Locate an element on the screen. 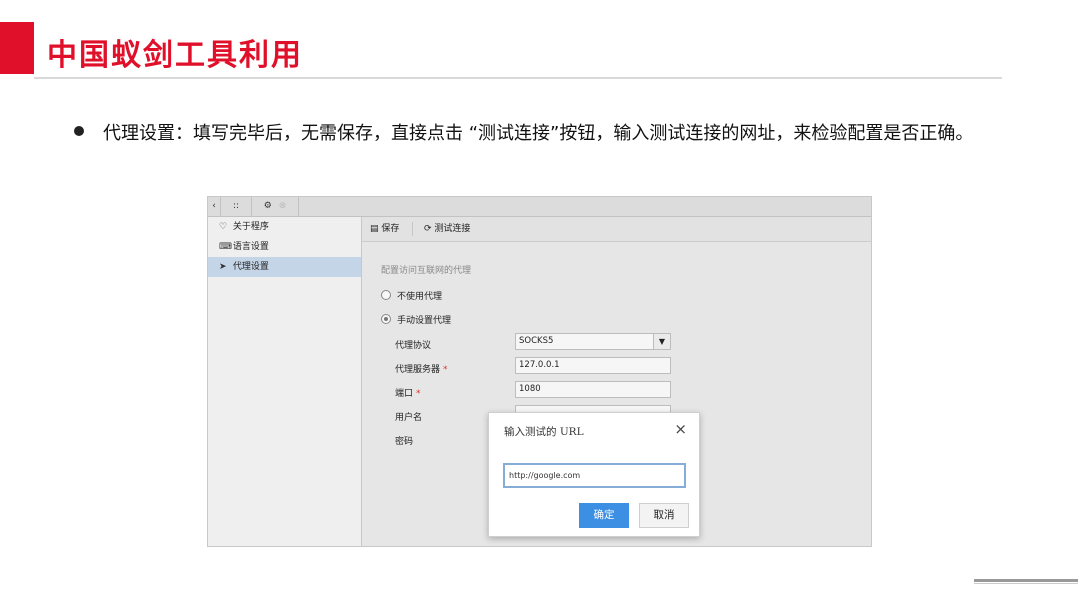 This screenshot has height=608, width=1080. protocol-select: SOCKS5 ▼ is located at coordinates (593, 341).